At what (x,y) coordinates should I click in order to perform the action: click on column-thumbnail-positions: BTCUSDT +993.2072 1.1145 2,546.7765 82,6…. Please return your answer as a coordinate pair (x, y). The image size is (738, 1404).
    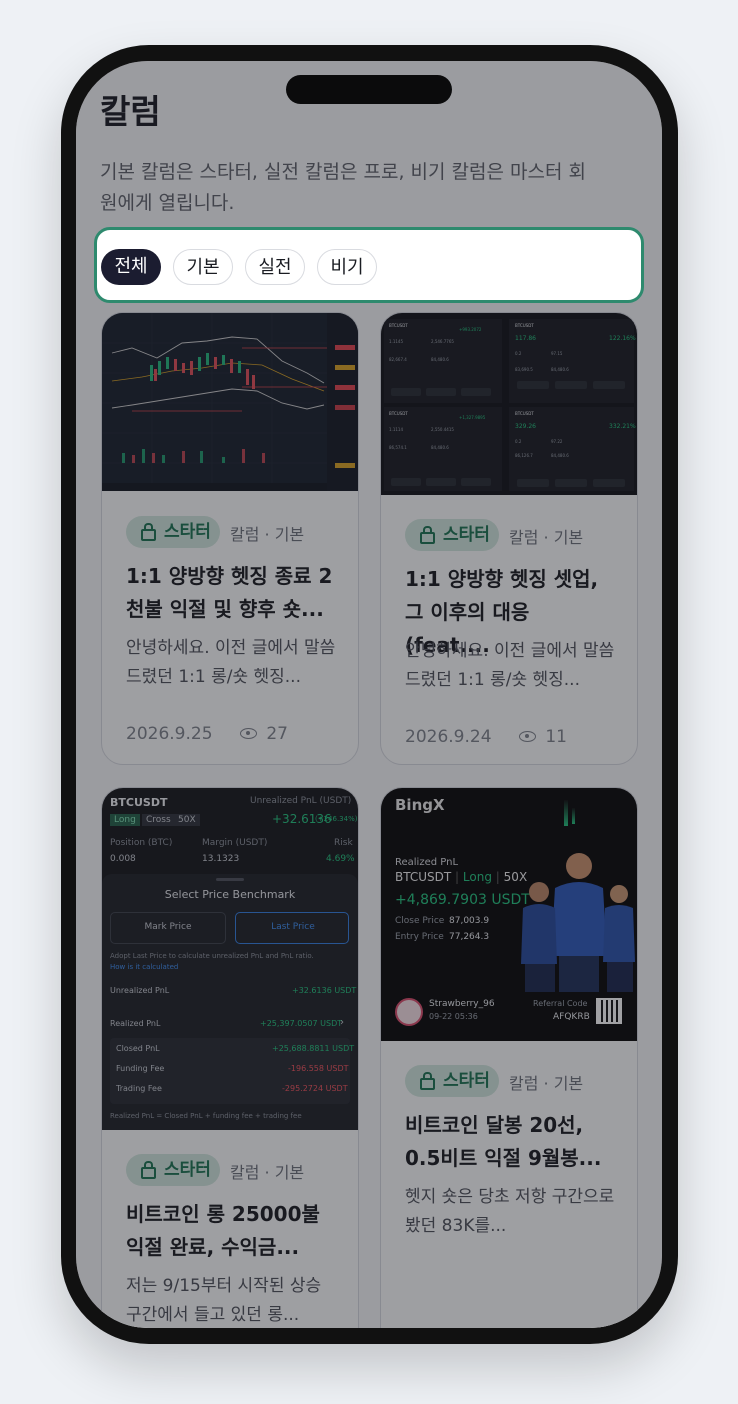
    Looking at the image, I should click on (509, 404).